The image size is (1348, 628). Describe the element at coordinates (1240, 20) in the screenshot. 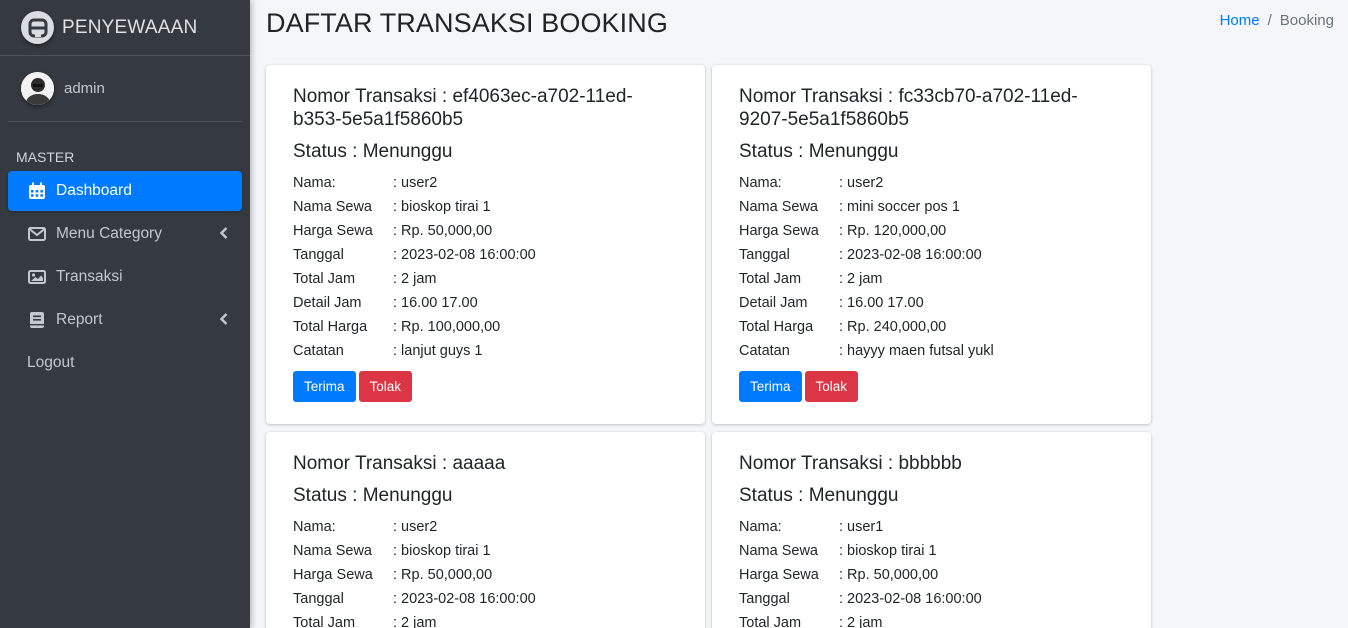

I see `breadcrumb-home-link: Home` at that location.